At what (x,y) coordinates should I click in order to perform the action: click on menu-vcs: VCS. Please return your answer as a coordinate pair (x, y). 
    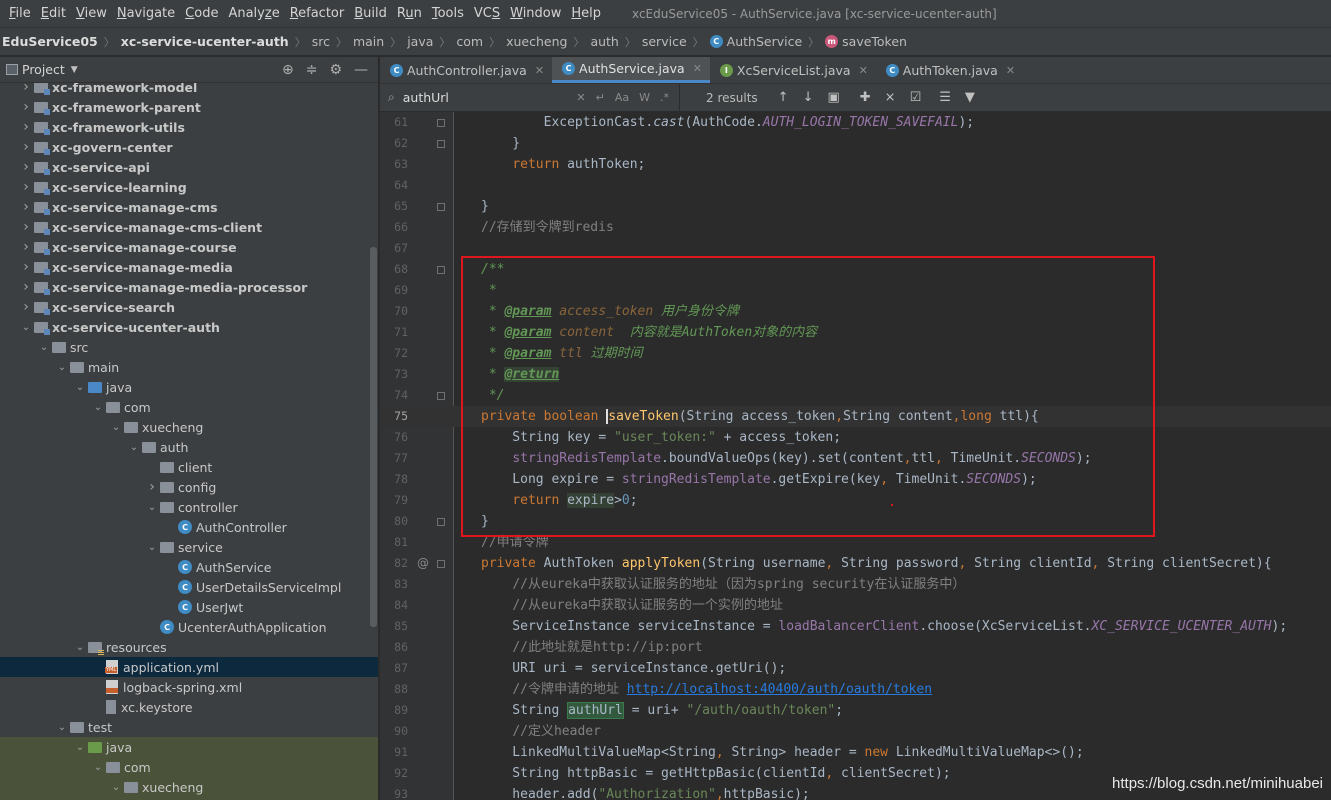
    Looking at the image, I should click on (487, 13).